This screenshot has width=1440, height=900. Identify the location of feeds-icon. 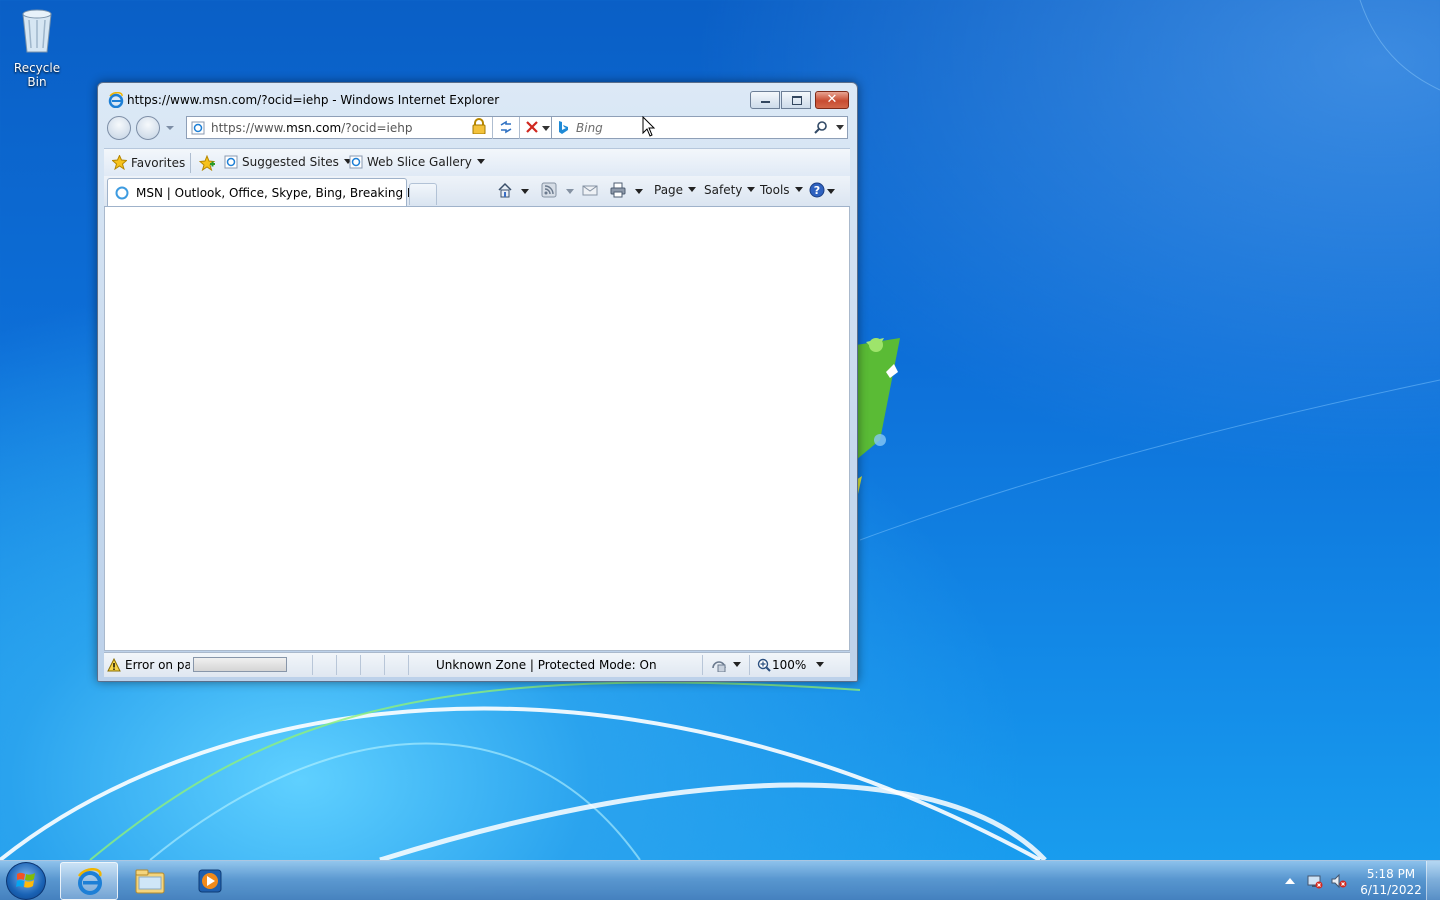
(549, 190).